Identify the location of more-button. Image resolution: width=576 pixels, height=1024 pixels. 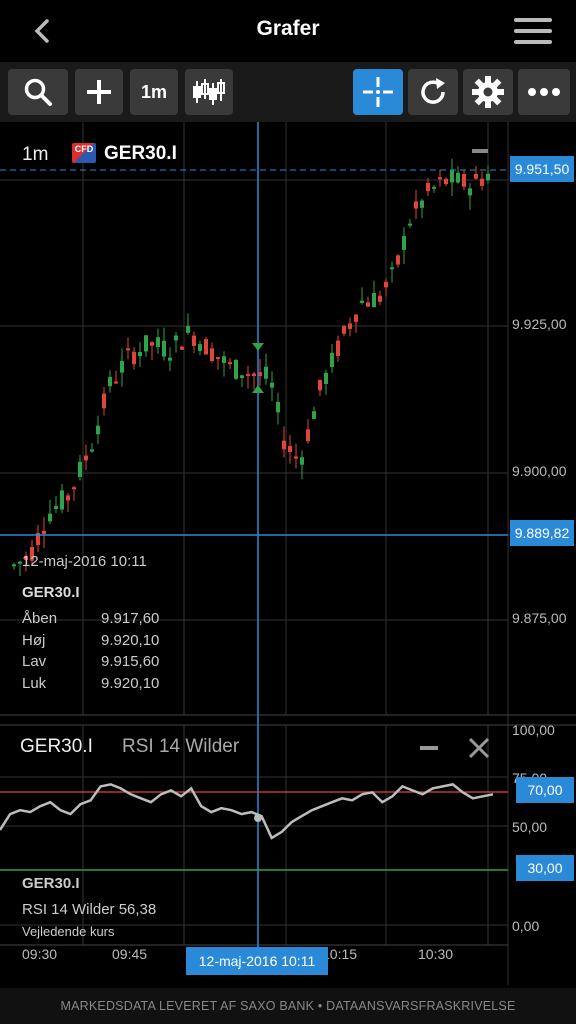
(544, 92).